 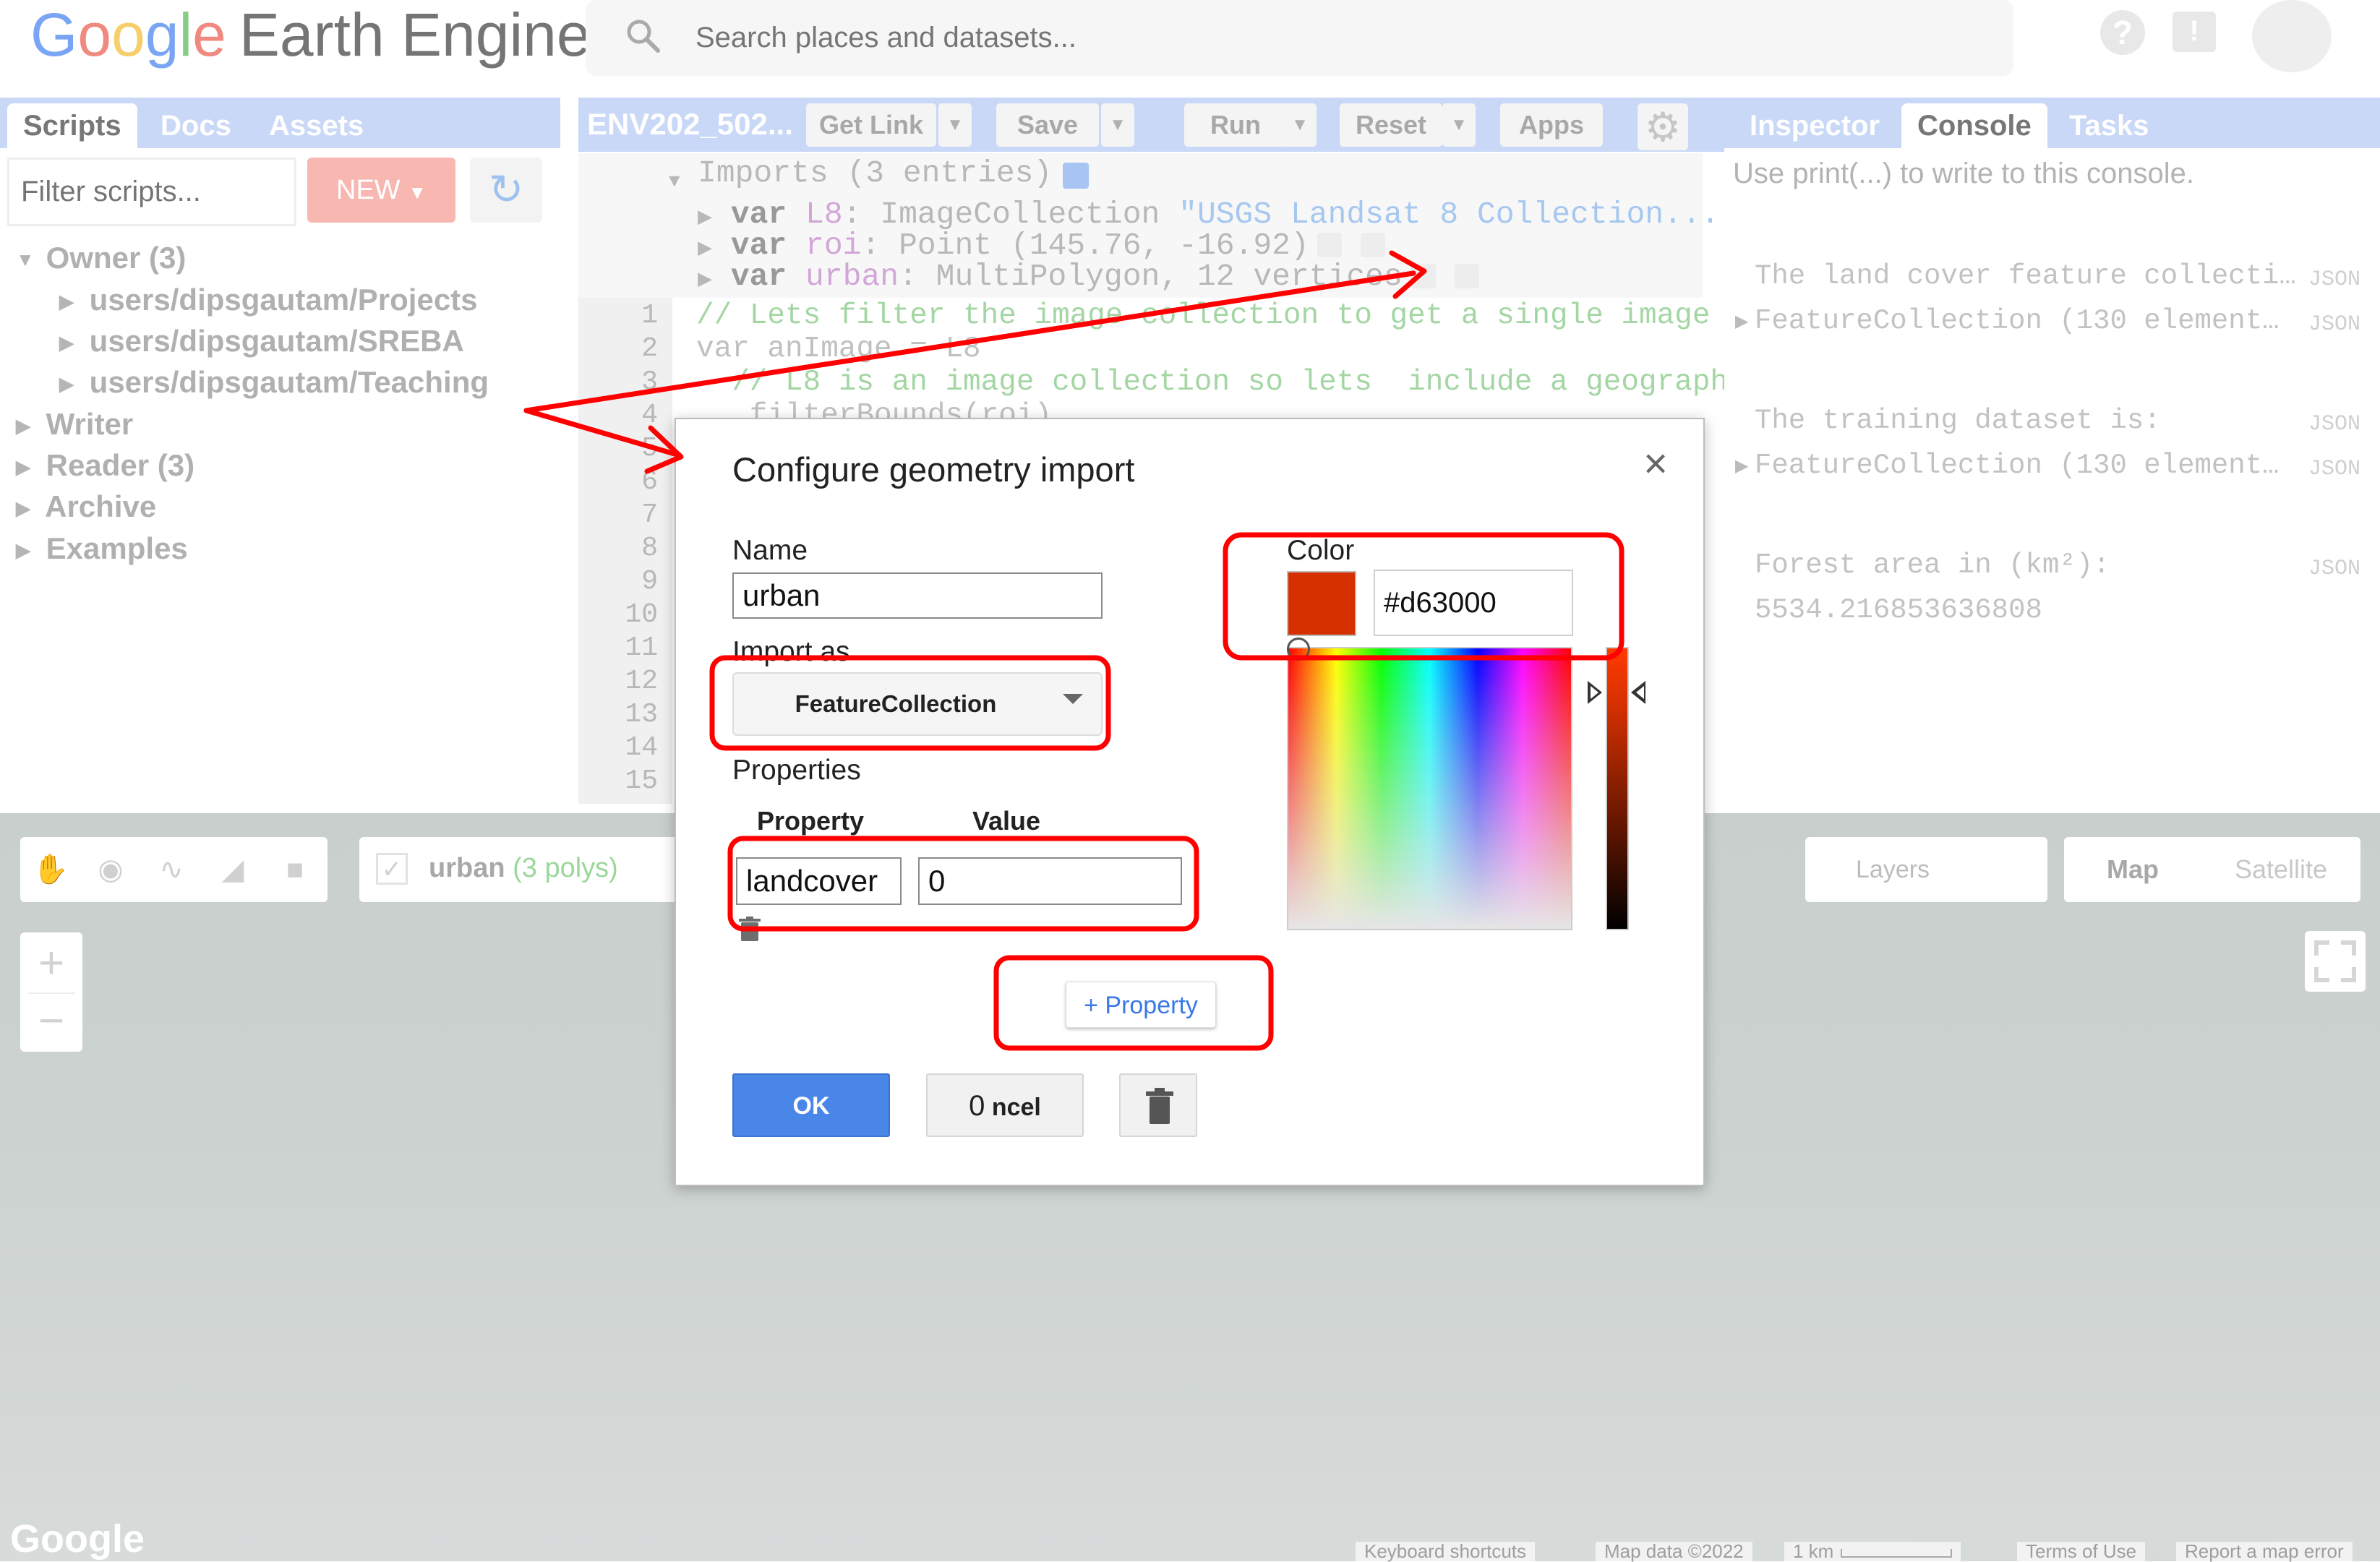 What do you see at coordinates (74, 424) in the screenshot?
I see `tree-item-writer: ▶ Writer` at bounding box center [74, 424].